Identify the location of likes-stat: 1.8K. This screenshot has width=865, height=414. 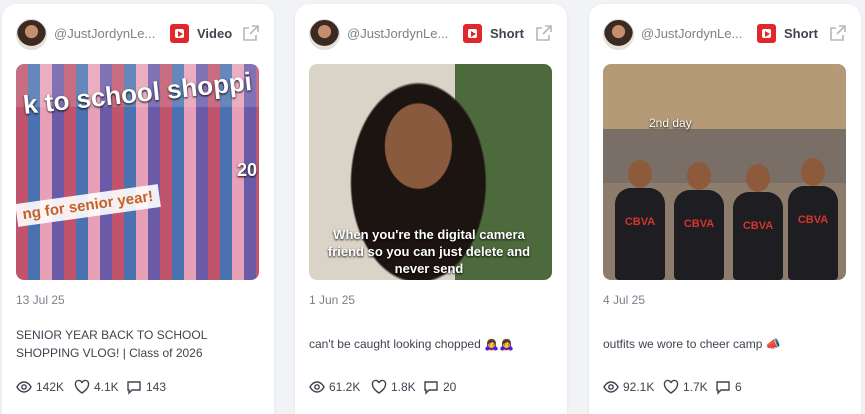
(393, 387).